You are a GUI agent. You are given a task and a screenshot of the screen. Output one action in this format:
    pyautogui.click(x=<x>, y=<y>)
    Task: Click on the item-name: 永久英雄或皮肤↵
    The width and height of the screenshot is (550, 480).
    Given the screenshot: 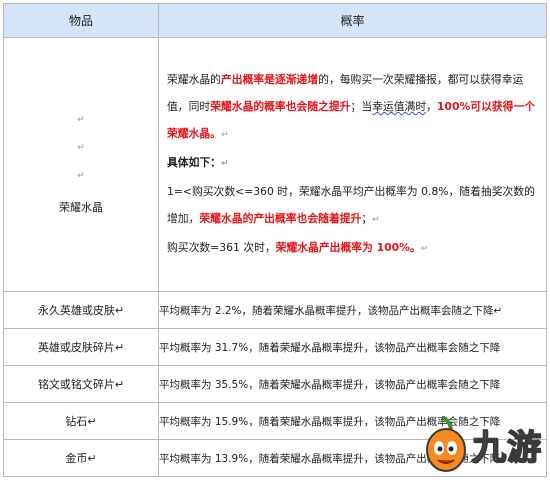 What is the action you would take?
    pyautogui.click(x=81, y=310)
    